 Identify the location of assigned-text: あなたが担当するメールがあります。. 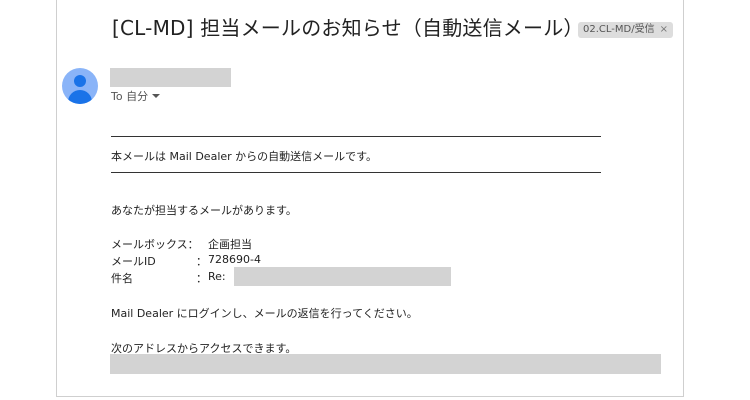
(204, 210).